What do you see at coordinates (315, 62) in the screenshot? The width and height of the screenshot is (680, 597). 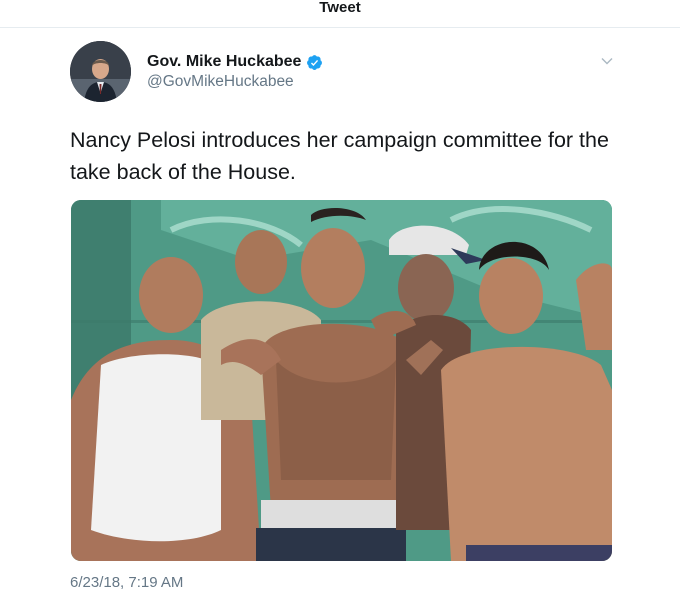 I see `verified-badge-icon` at bounding box center [315, 62].